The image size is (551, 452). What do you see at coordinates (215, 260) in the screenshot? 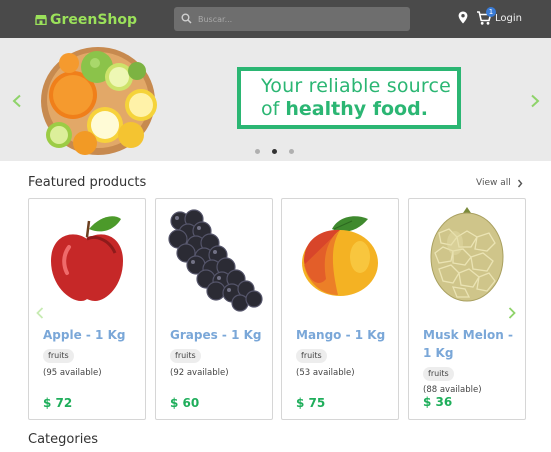
I see `grapes-image` at bounding box center [215, 260].